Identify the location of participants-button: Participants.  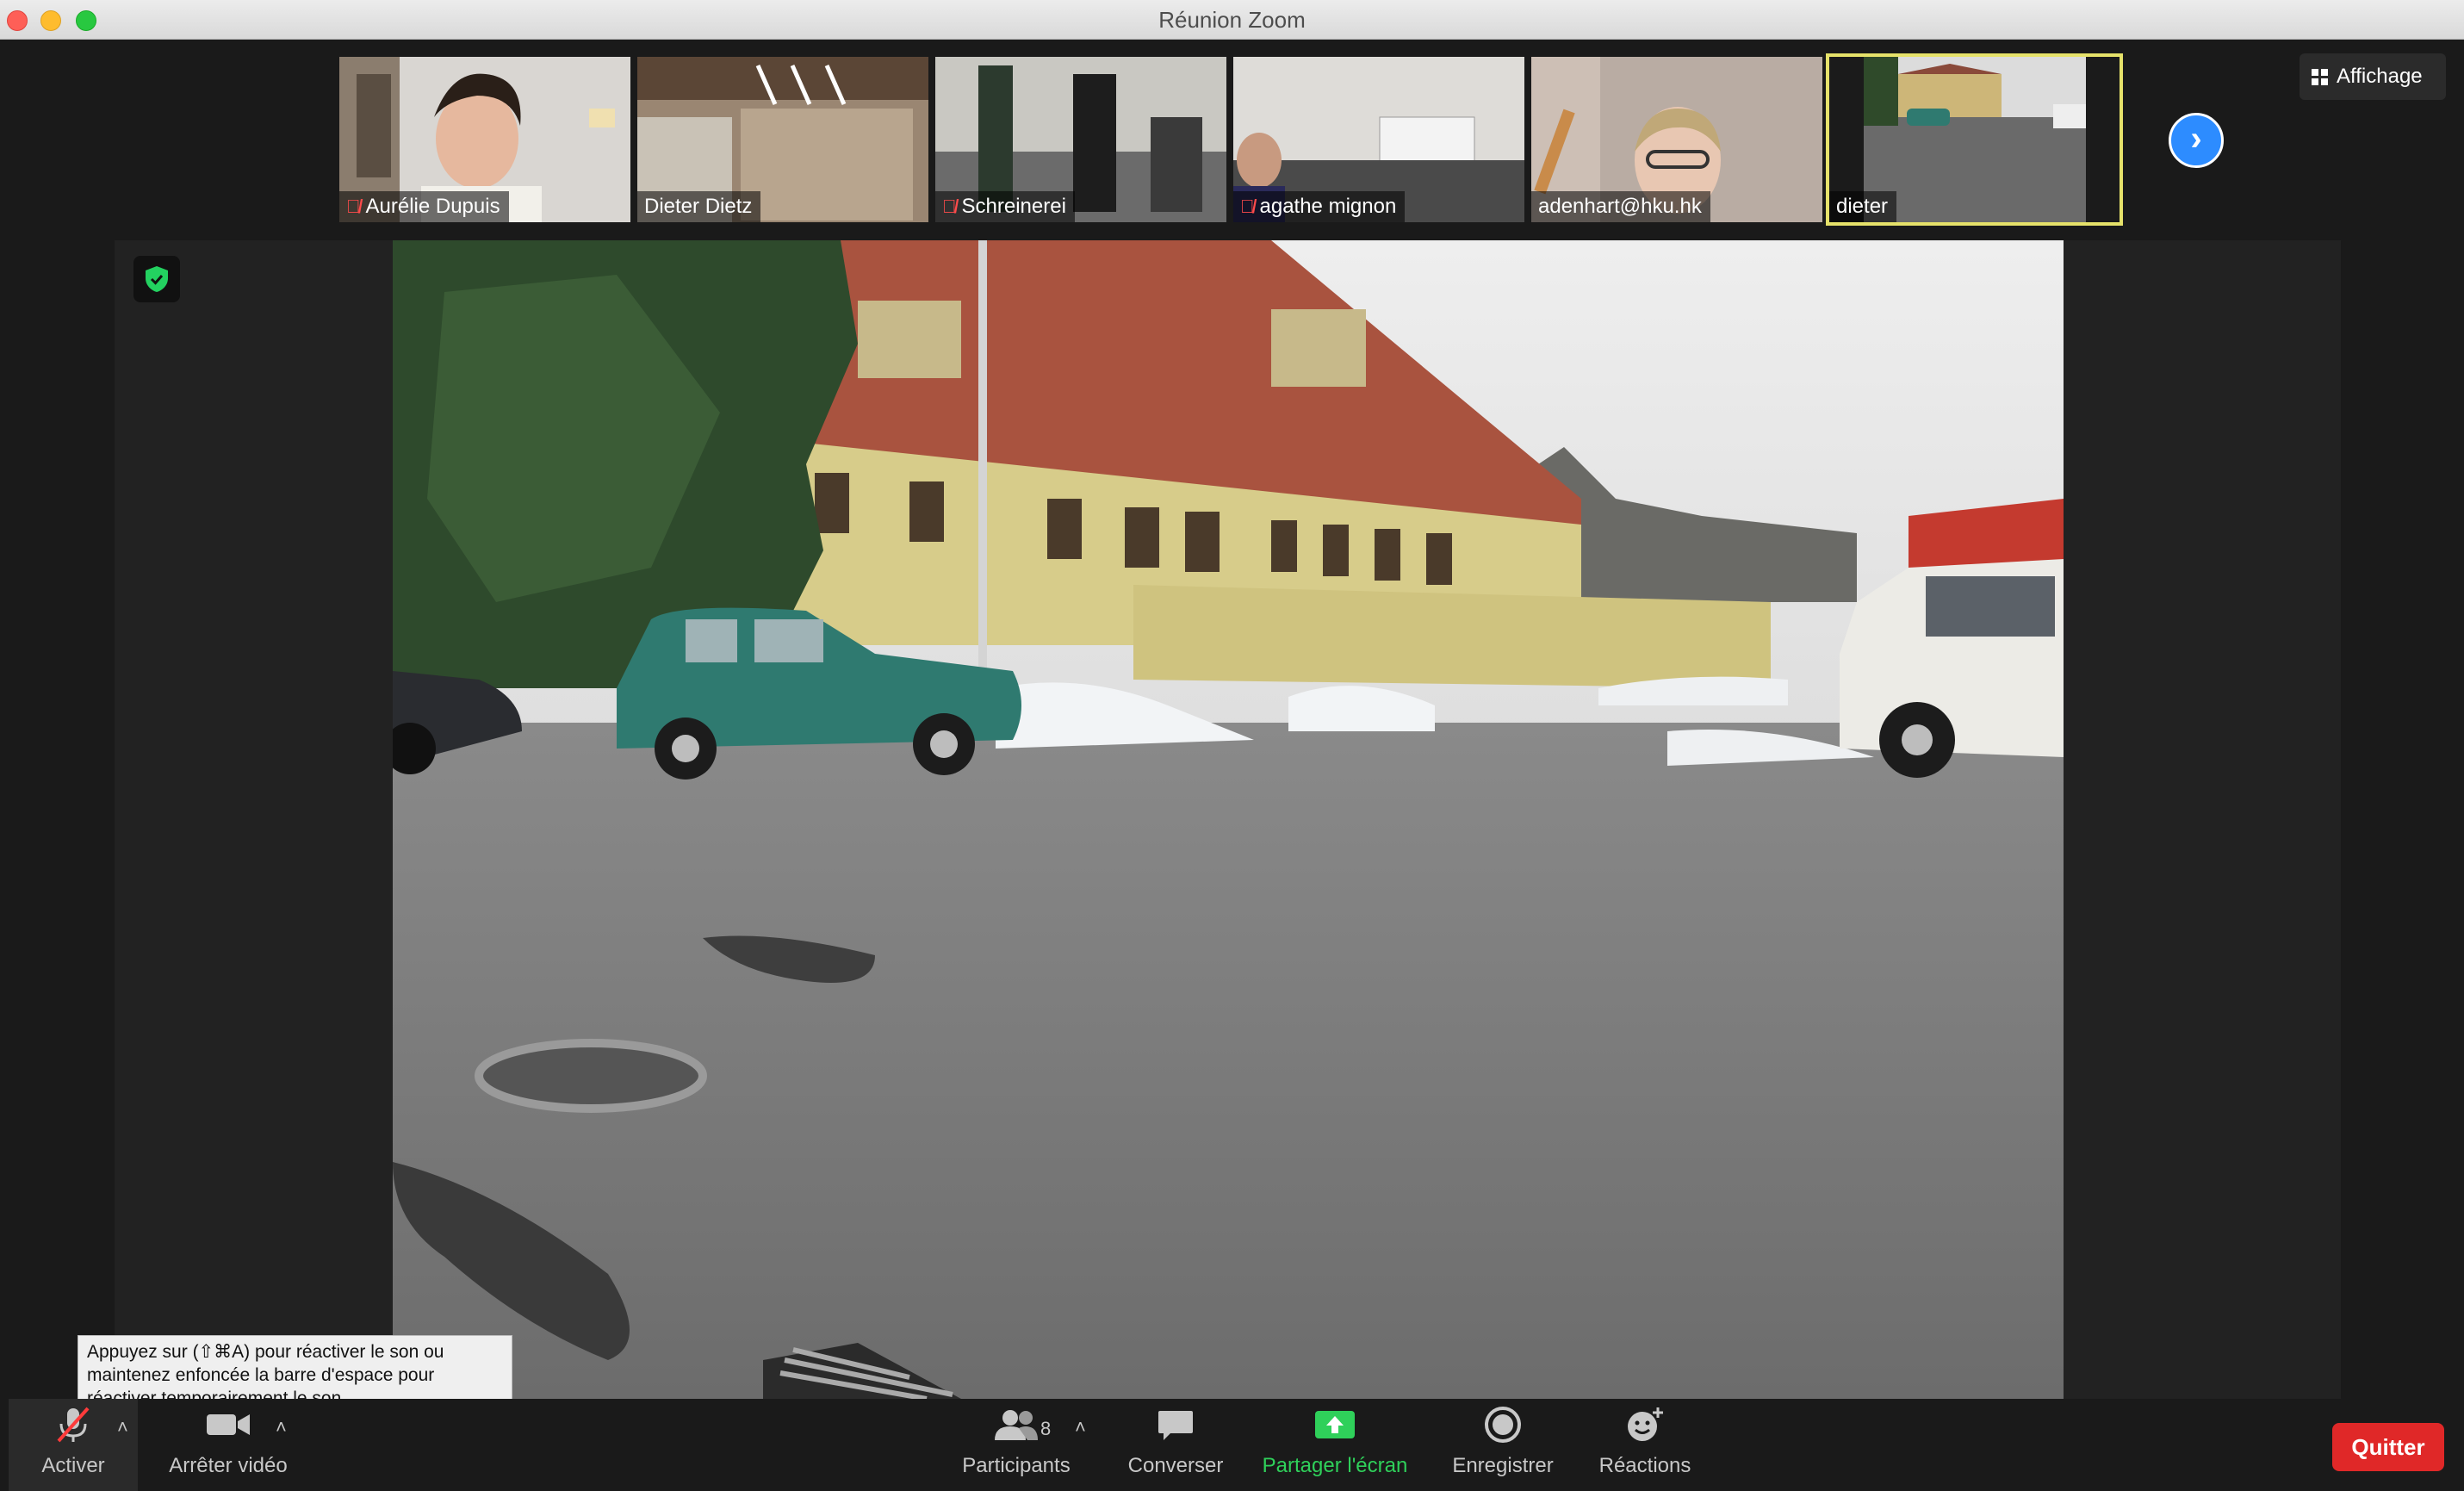
(1016, 1445).